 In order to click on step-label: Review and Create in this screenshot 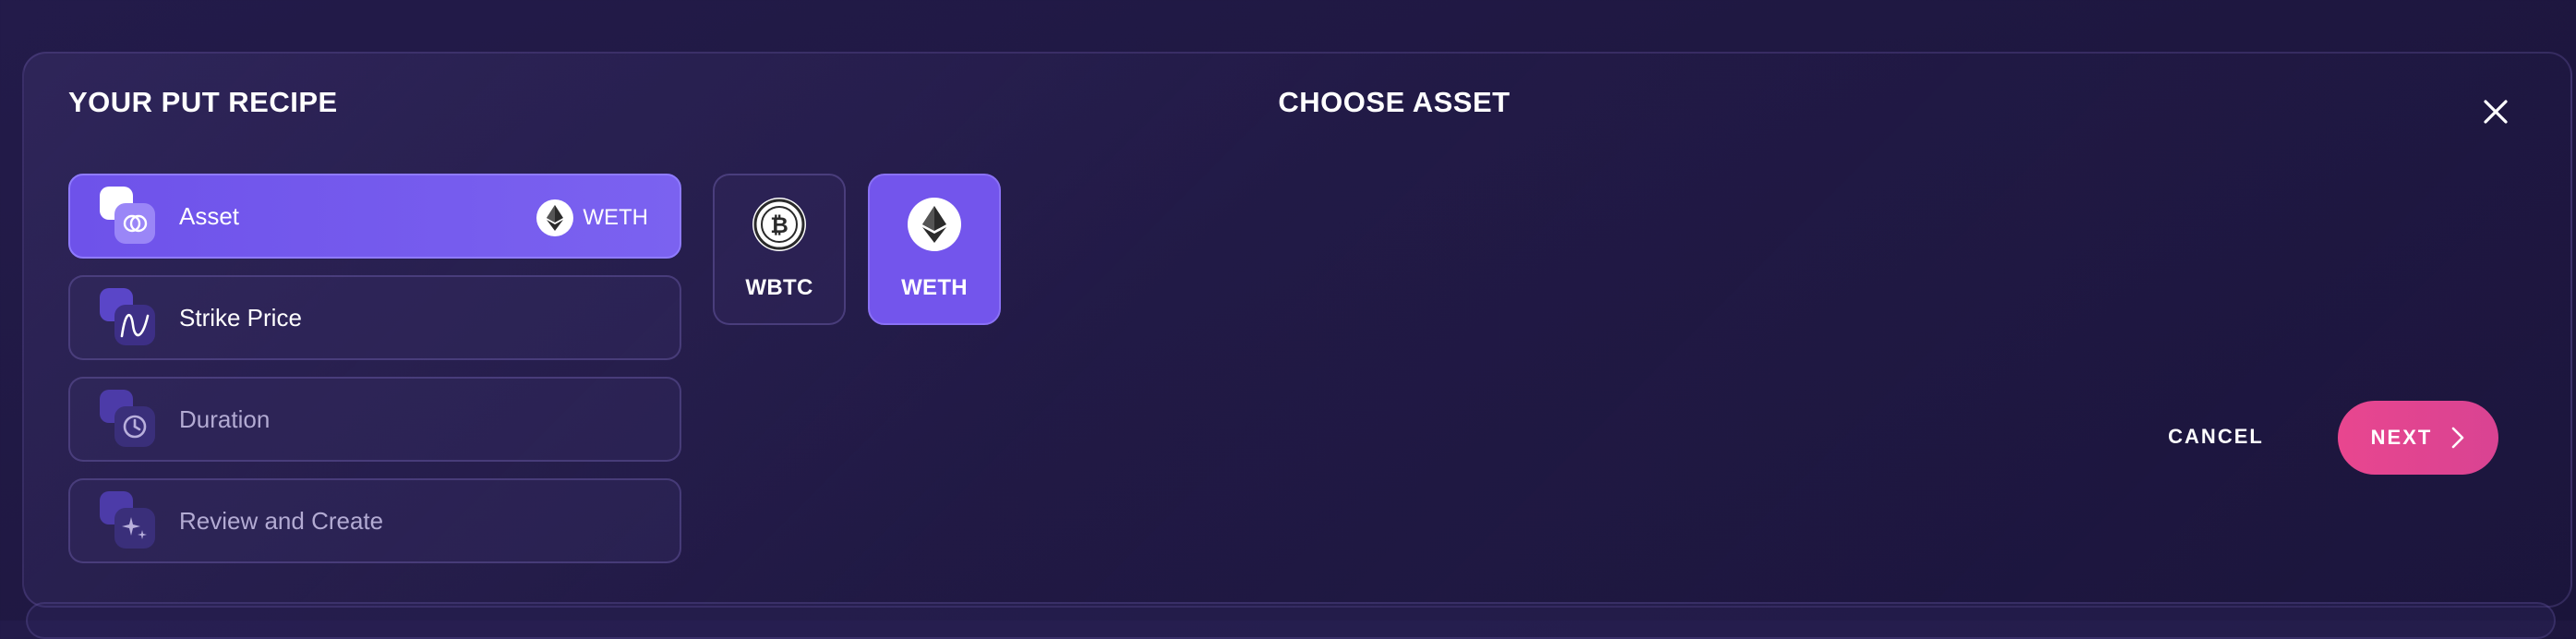, I will do `click(281, 521)`.